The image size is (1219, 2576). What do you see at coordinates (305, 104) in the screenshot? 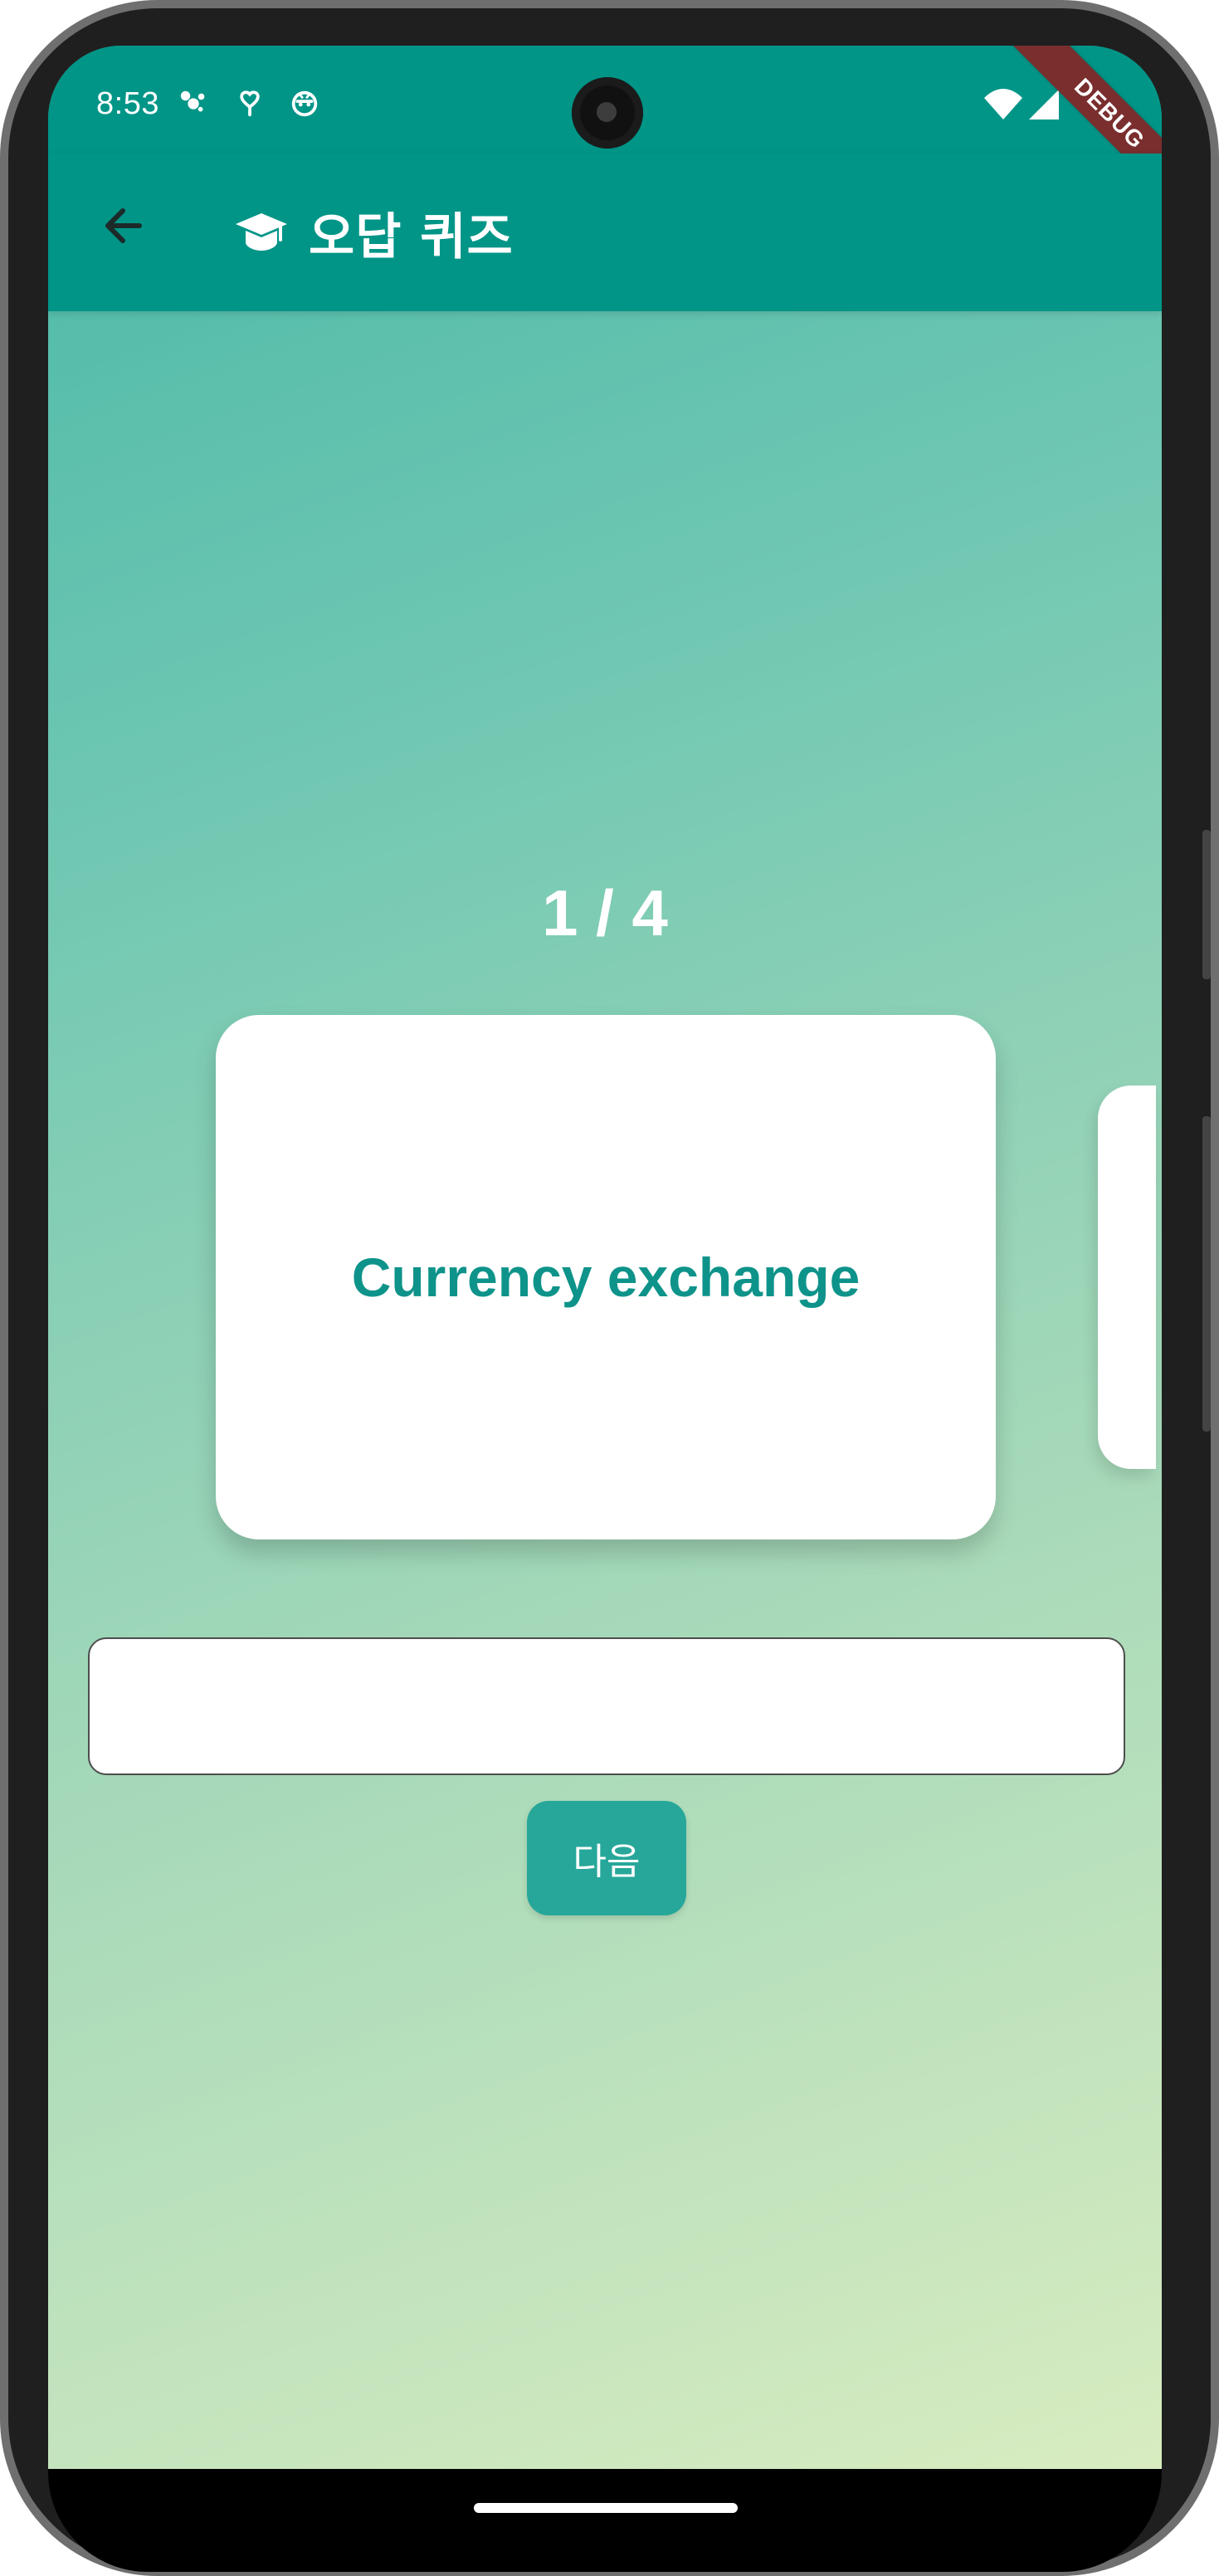
I see `robot-face-icon` at bounding box center [305, 104].